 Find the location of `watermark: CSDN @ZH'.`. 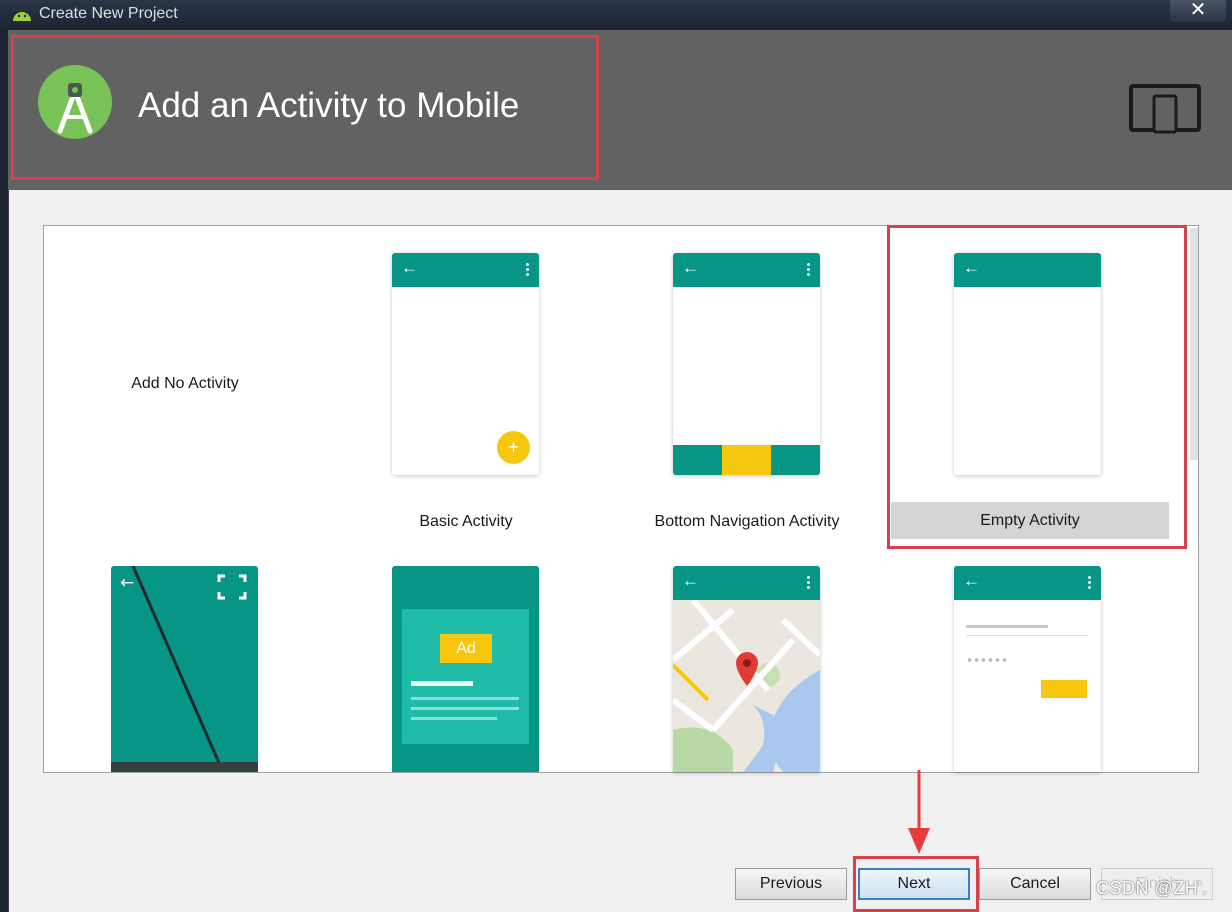

watermark: CSDN @ZH'. is located at coordinates (1152, 888).